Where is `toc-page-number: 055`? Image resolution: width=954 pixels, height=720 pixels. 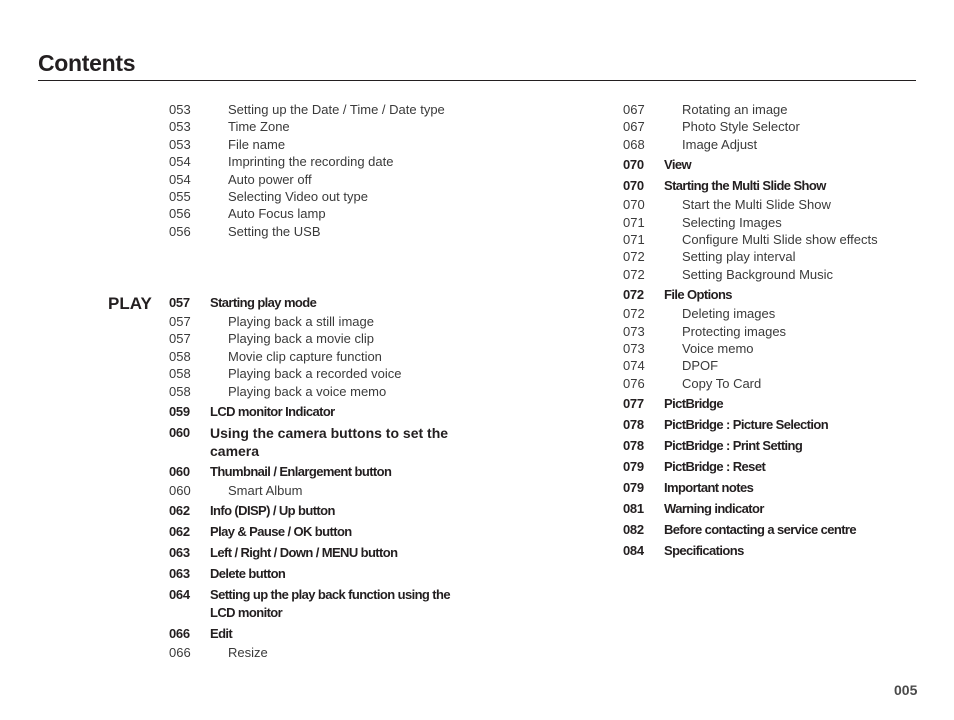
toc-page-number: 055 is located at coordinates (180, 197).